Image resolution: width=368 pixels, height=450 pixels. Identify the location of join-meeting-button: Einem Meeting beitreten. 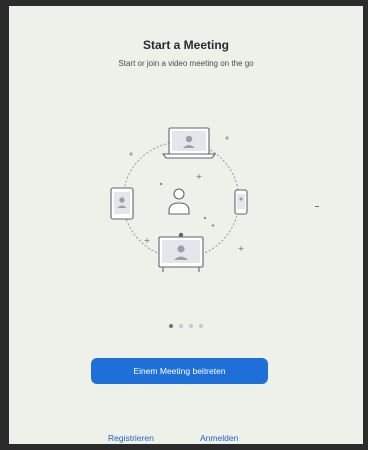
(179, 371).